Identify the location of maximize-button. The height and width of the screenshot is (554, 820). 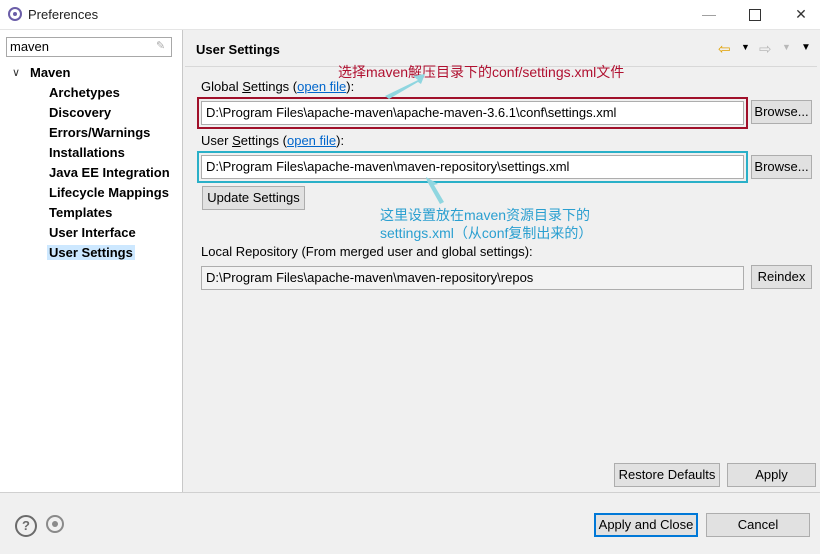
(755, 14).